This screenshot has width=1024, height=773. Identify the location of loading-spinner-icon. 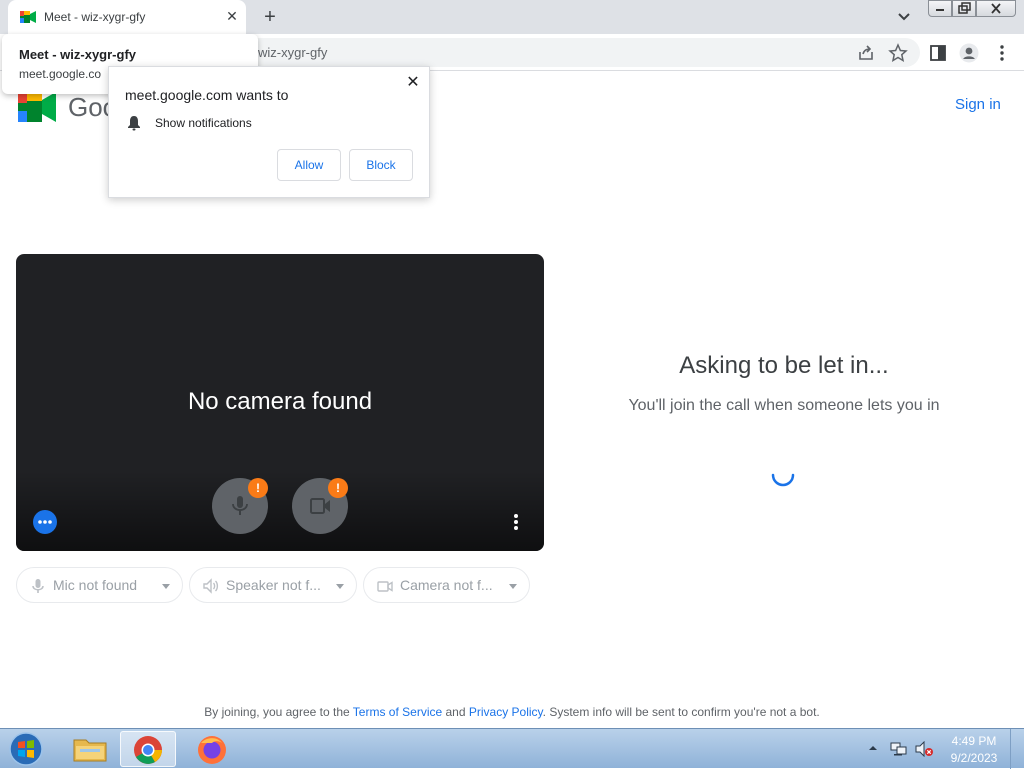
(783, 480).